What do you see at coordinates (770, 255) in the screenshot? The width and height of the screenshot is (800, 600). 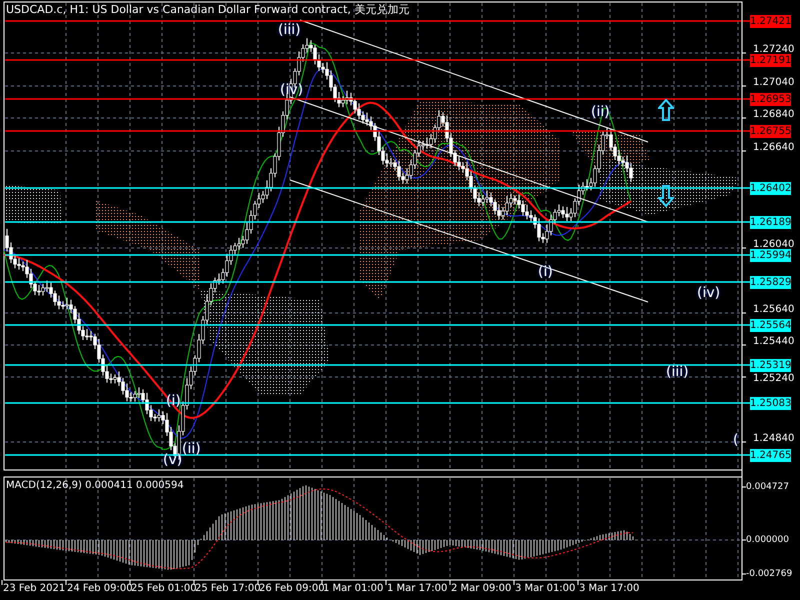 I see `price-level-label: 1.25994` at bounding box center [770, 255].